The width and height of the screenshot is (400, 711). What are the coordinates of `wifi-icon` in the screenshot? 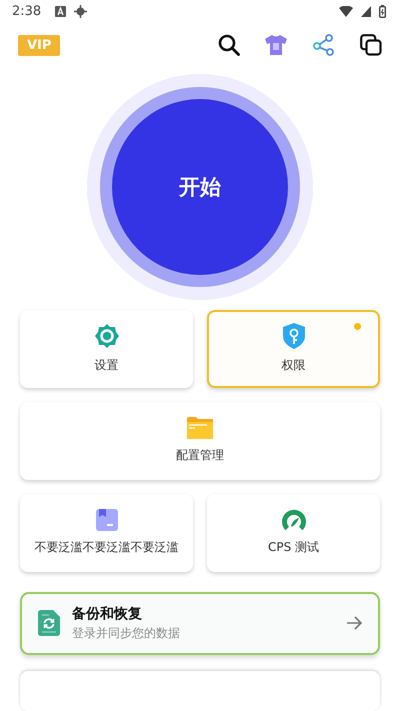 It's located at (346, 11).